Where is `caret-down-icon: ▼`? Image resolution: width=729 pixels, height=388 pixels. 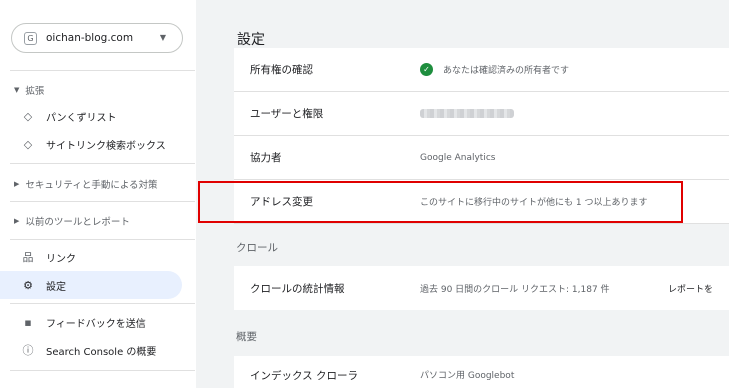 caret-down-icon: ▼ is located at coordinates (162, 37).